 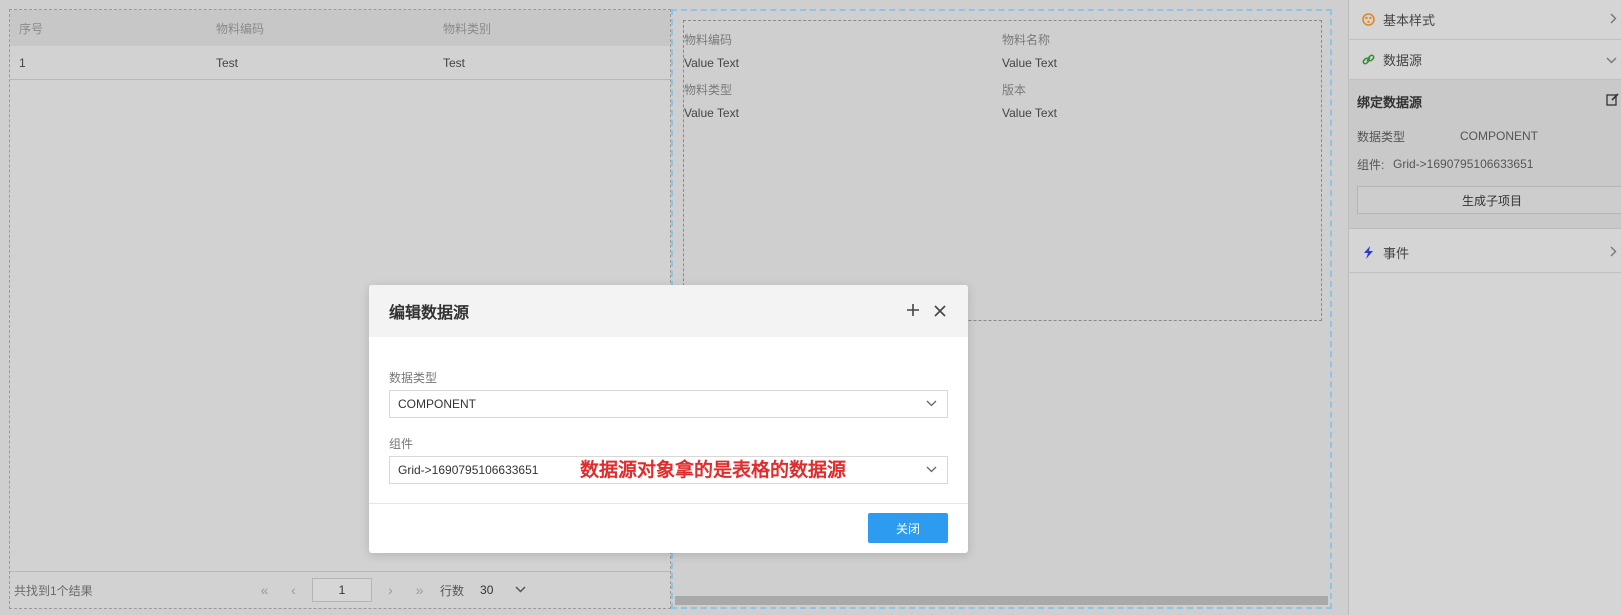 What do you see at coordinates (1409, 20) in the screenshot?
I see `section-label: 基本样式` at bounding box center [1409, 20].